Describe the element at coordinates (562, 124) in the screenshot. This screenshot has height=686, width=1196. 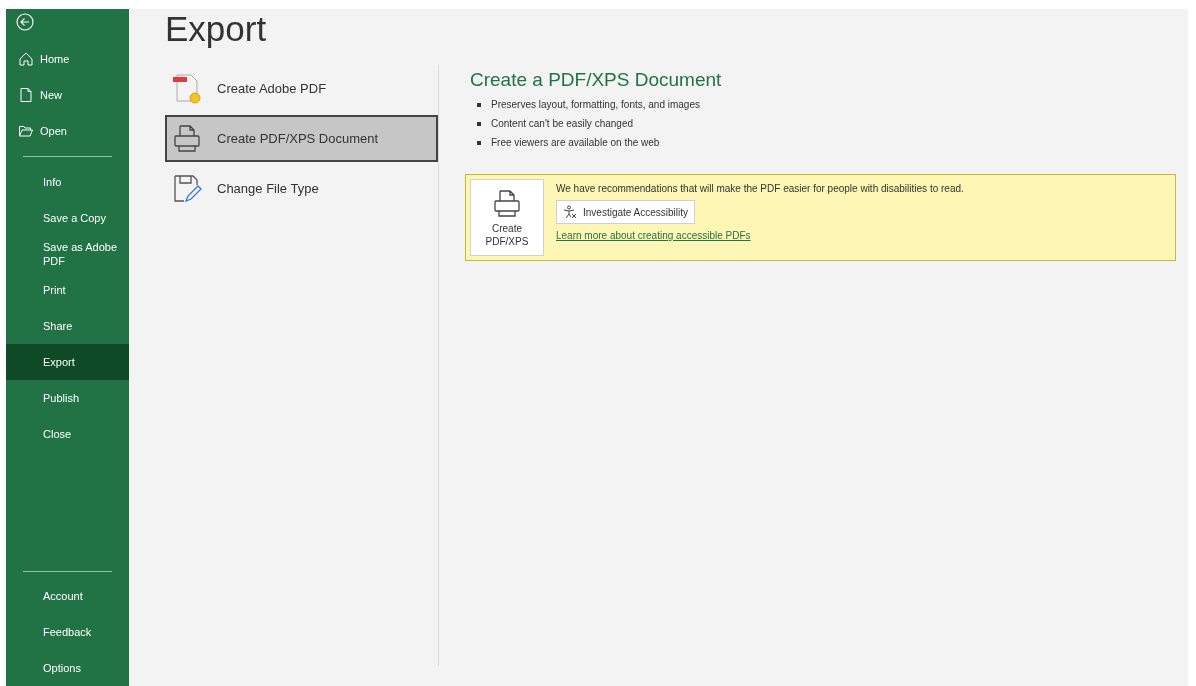
I see `bullet-text: Content can't be easily changed` at that location.